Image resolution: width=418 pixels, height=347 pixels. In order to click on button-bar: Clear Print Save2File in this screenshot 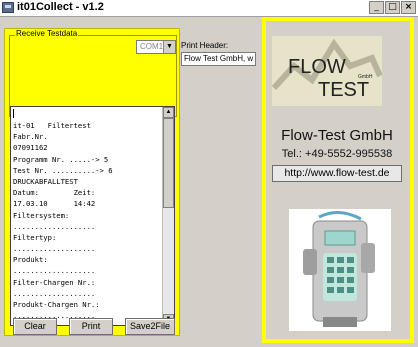, I will do `click(92, 327)`.